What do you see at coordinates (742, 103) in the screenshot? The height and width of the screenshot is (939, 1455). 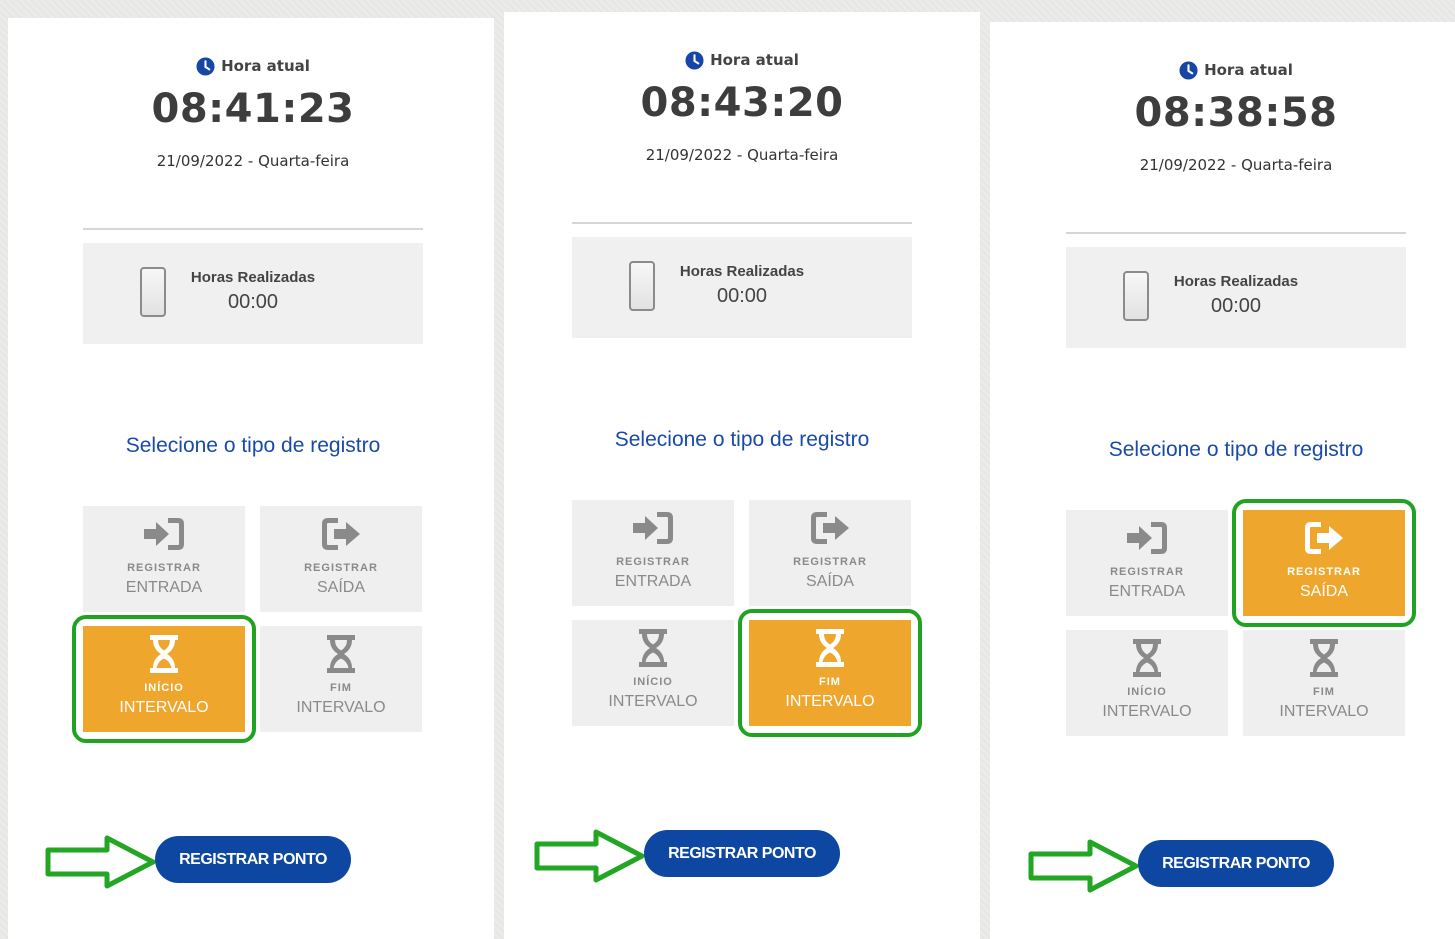 I see `current-time: 08:43:20` at bounding box center [742, 103].